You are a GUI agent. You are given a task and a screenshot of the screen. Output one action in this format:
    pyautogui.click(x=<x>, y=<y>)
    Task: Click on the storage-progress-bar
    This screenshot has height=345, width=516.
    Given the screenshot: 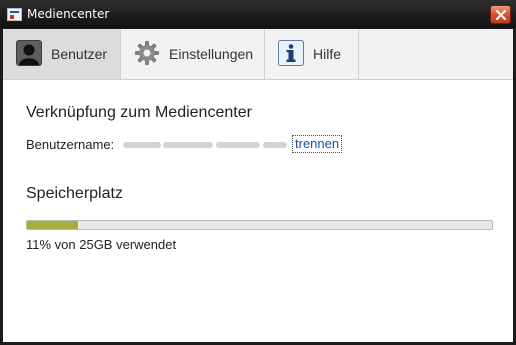 What is the action you would take?
    pyautogui.click(x=259, y=225)
    